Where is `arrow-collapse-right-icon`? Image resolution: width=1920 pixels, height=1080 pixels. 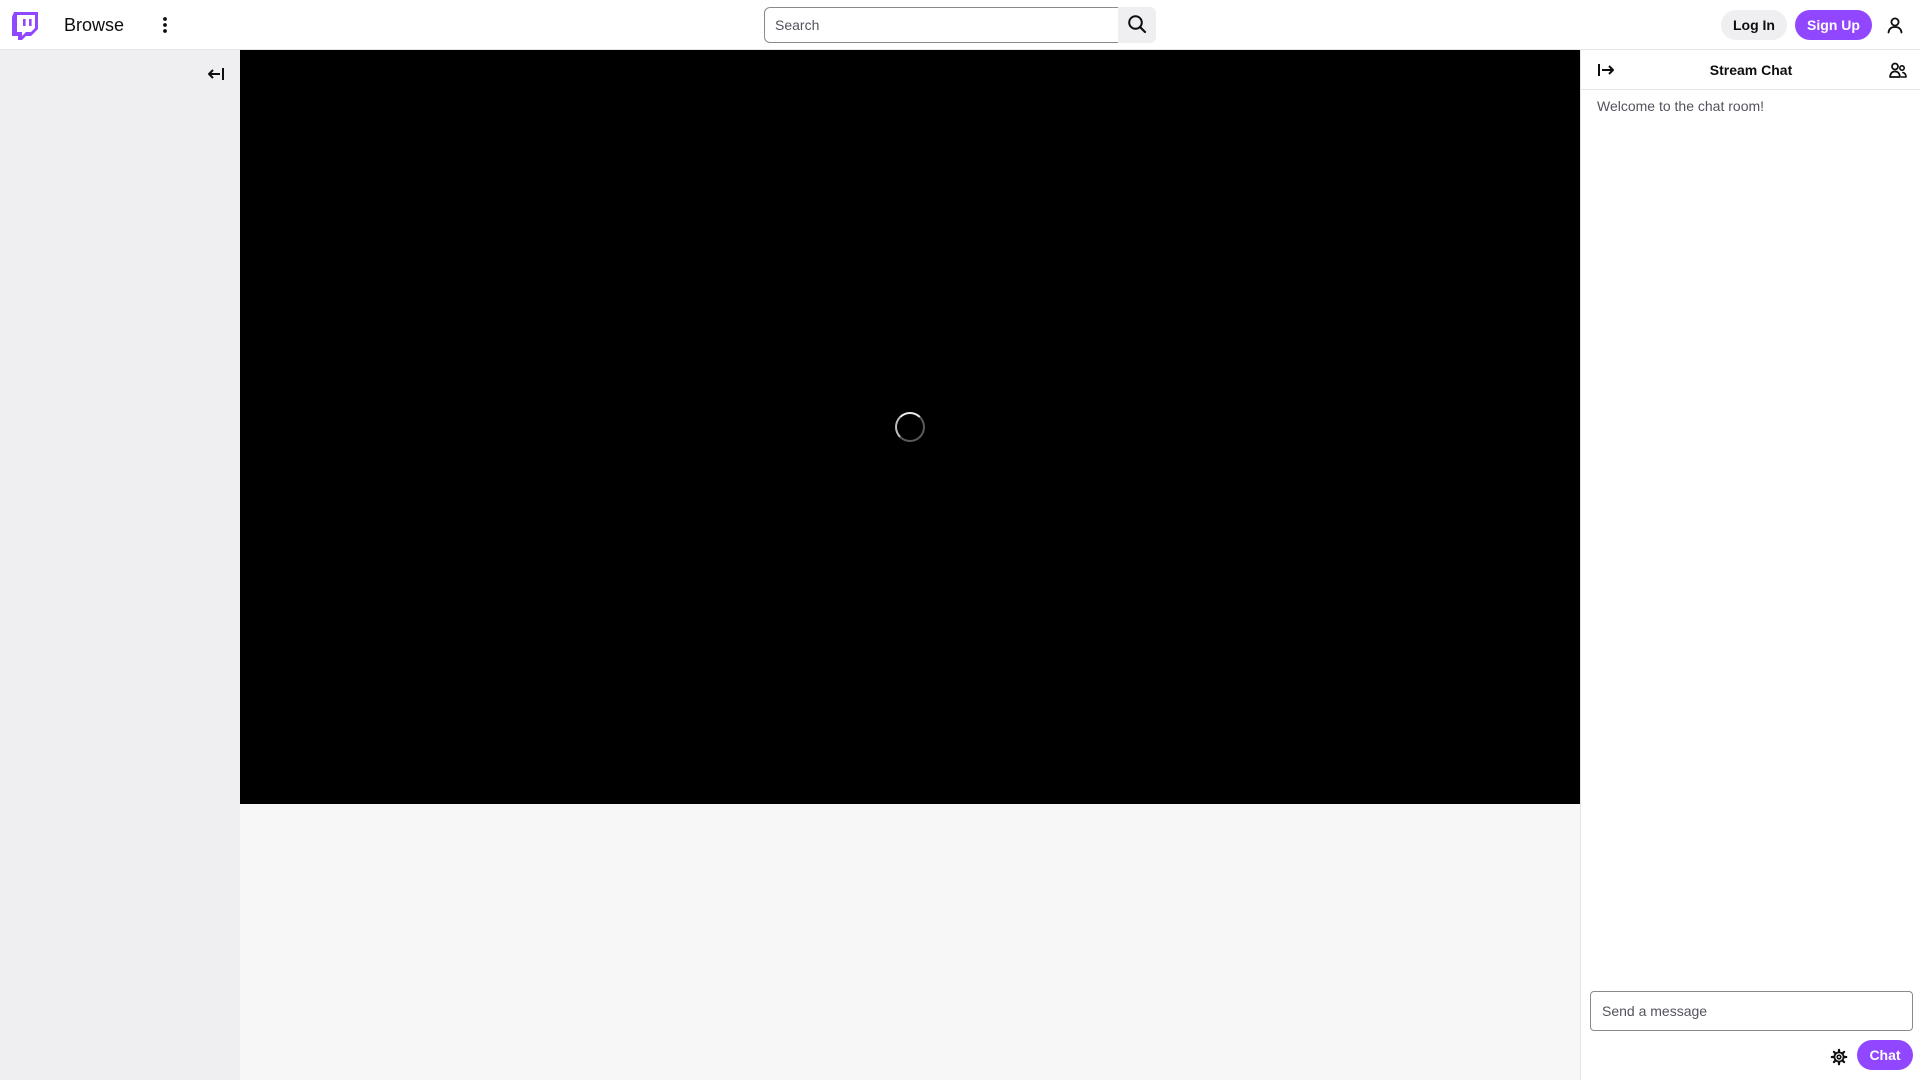 arrow-collapse-right-icon is located at coordinates (1606, 70).